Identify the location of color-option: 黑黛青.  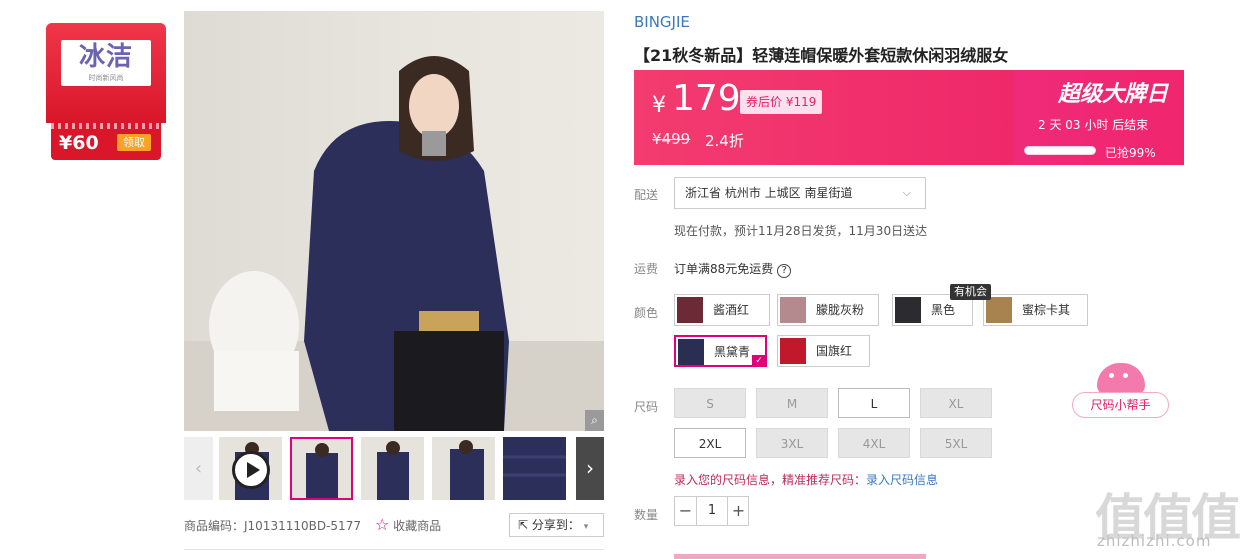
(720, 351).